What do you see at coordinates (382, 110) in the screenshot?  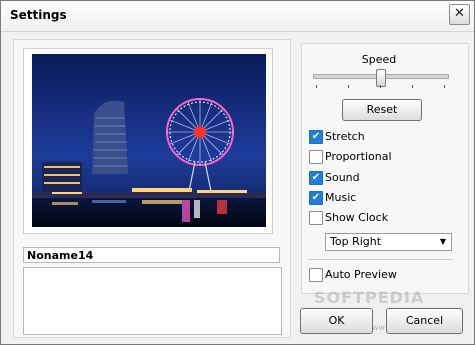 I see `reset-button: Reset` at bounding box center [382, 110].